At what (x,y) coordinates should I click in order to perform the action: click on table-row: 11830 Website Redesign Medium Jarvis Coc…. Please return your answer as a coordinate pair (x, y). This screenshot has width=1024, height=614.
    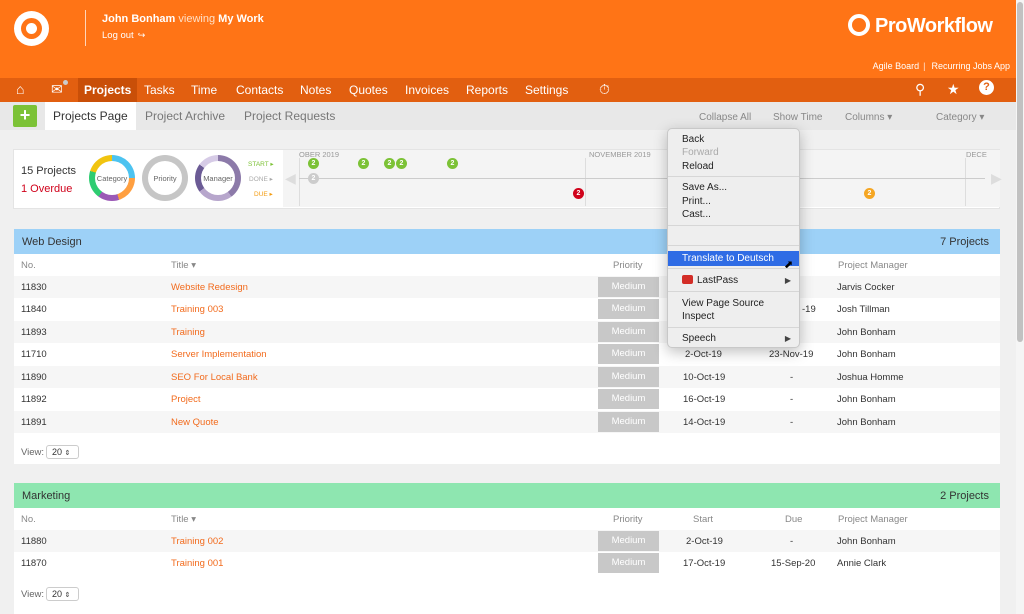
    Looking at the image, I should click on (507, 287).